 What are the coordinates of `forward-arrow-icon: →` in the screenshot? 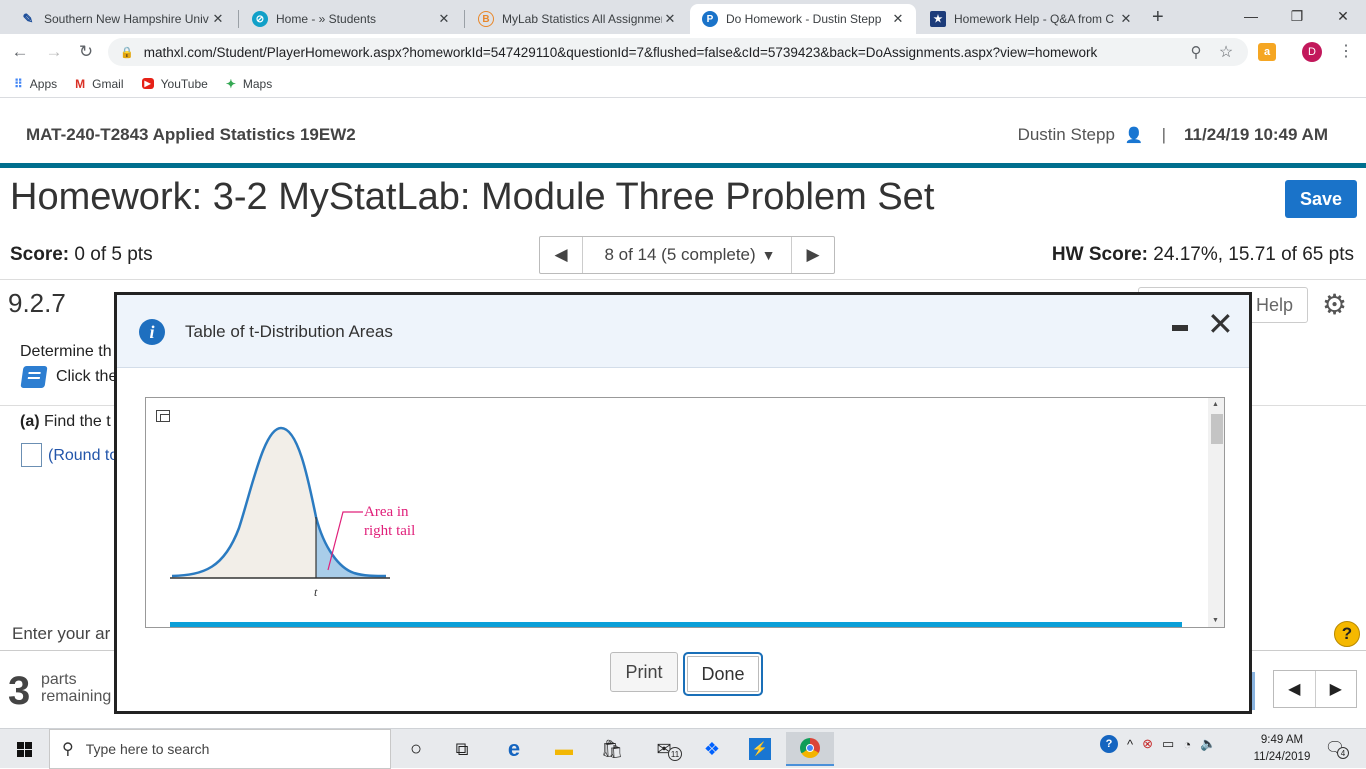 It's located at (54, 52).